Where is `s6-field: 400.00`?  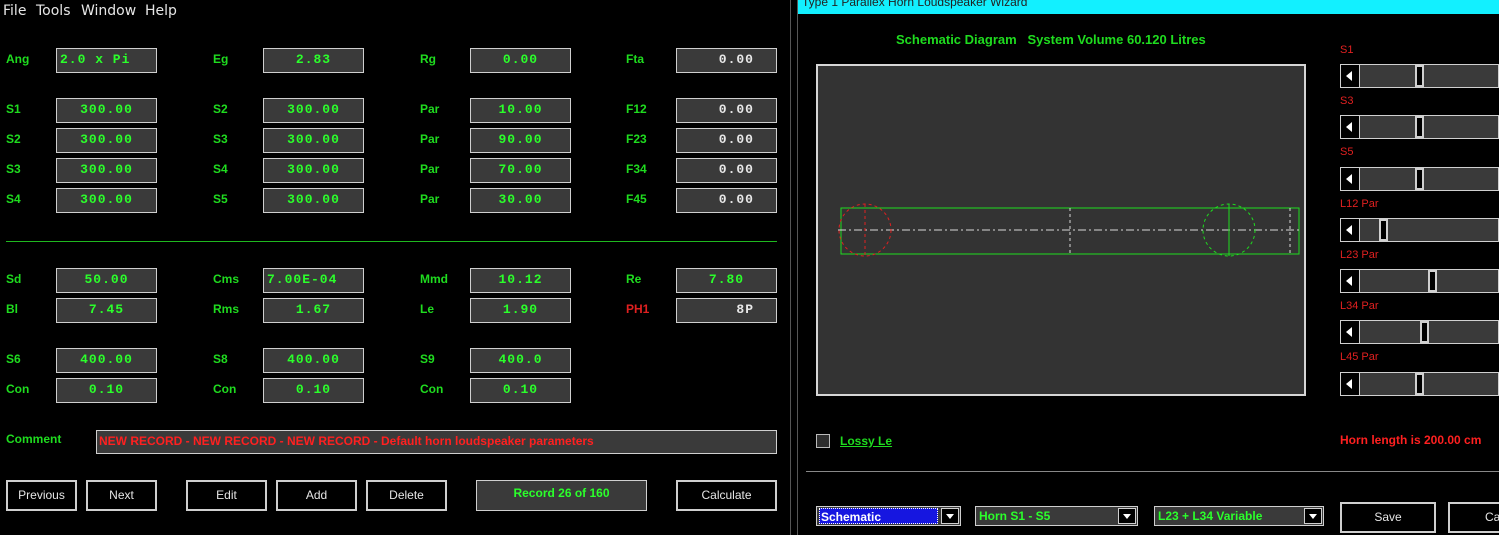
s6-field: 400.00 is located at coordinates (106, 360).